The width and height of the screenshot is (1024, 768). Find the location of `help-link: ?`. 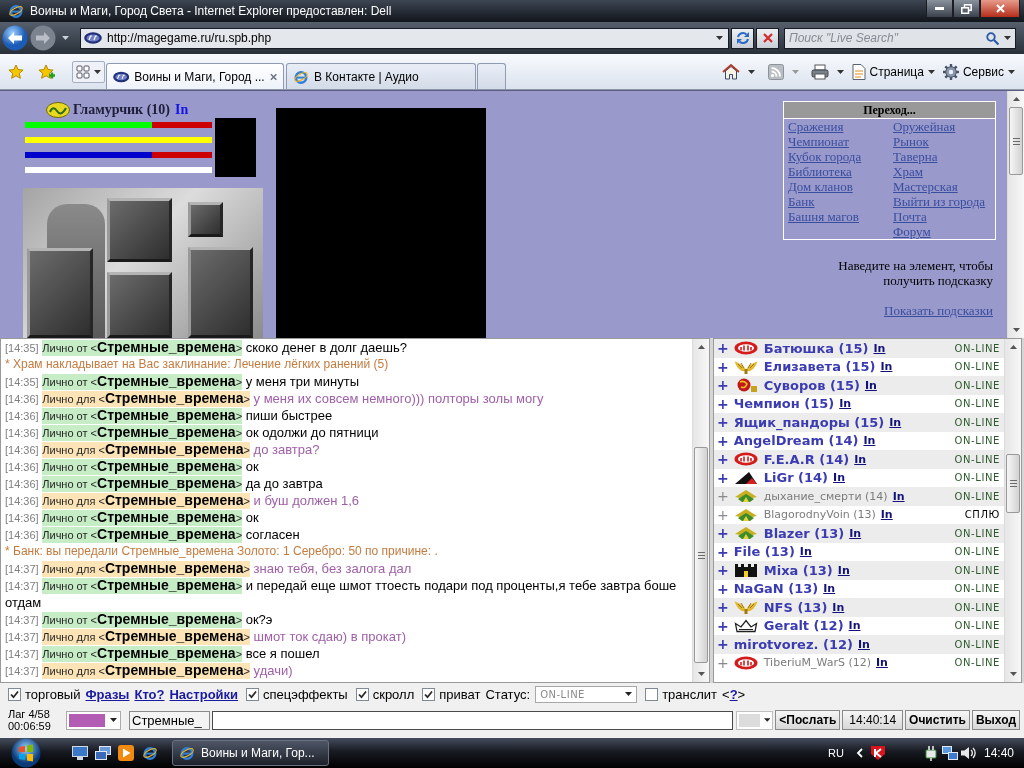

help-link: ? is located at coordinates (733, 694).